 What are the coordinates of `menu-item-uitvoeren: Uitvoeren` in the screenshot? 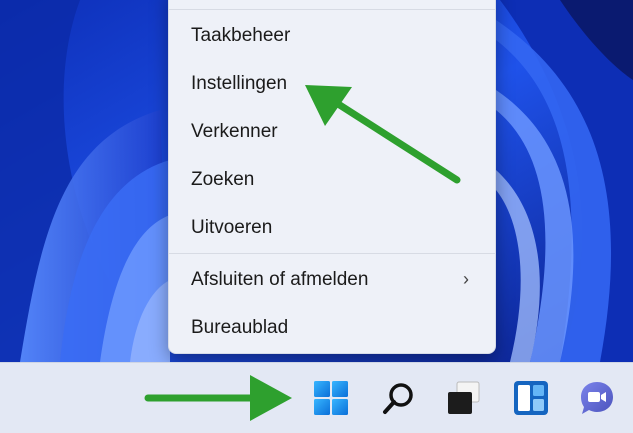 It's located at (231, 228).